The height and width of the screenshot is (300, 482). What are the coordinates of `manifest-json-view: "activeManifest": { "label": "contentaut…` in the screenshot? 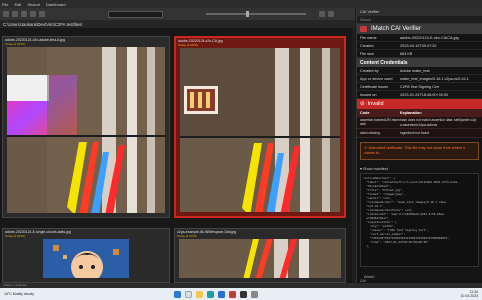 It's located at (419, 219).